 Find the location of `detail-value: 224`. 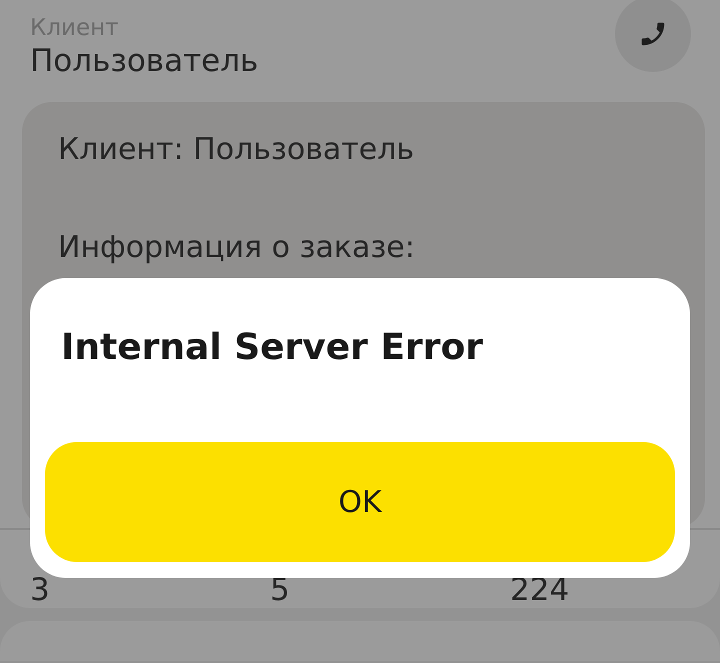

detail-value: 224 is located at coordinates (540, 590).